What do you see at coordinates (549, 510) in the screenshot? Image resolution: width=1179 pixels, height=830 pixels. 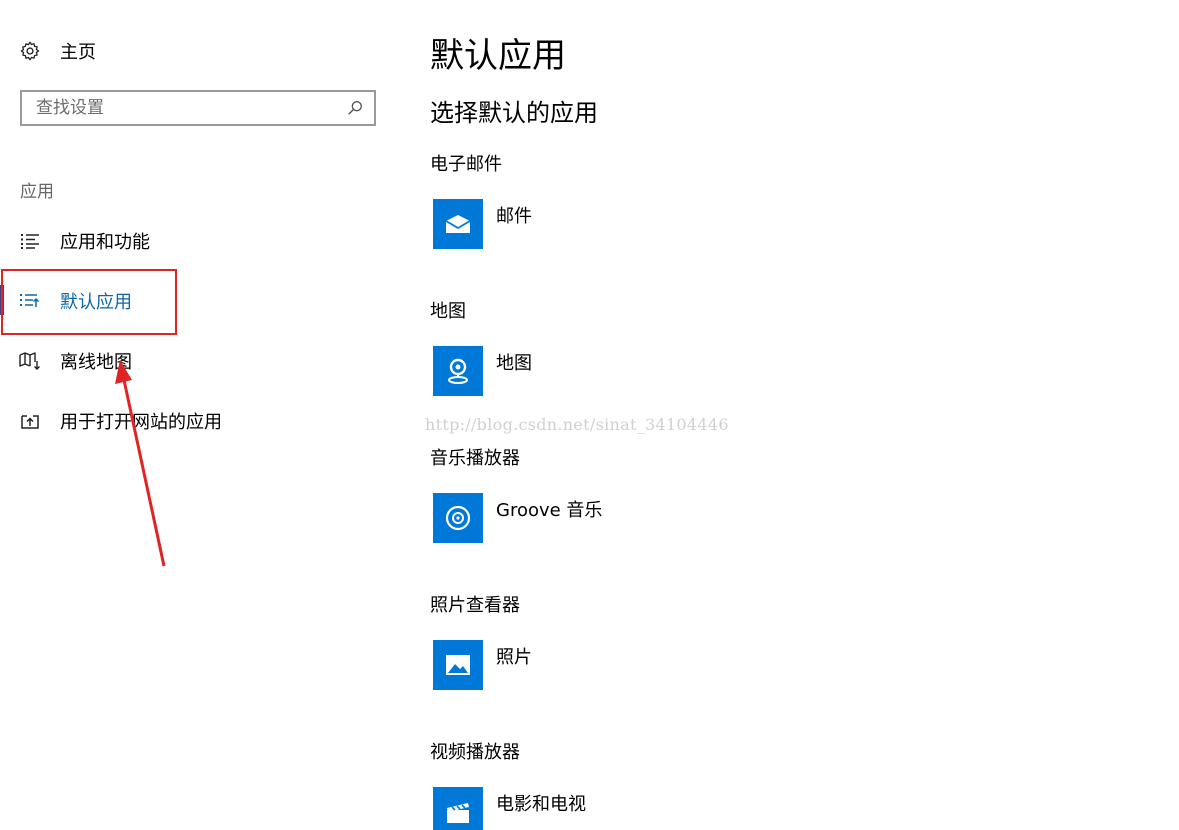 I see `app-name: Groove 音乐` at bounding box center [549, 510].